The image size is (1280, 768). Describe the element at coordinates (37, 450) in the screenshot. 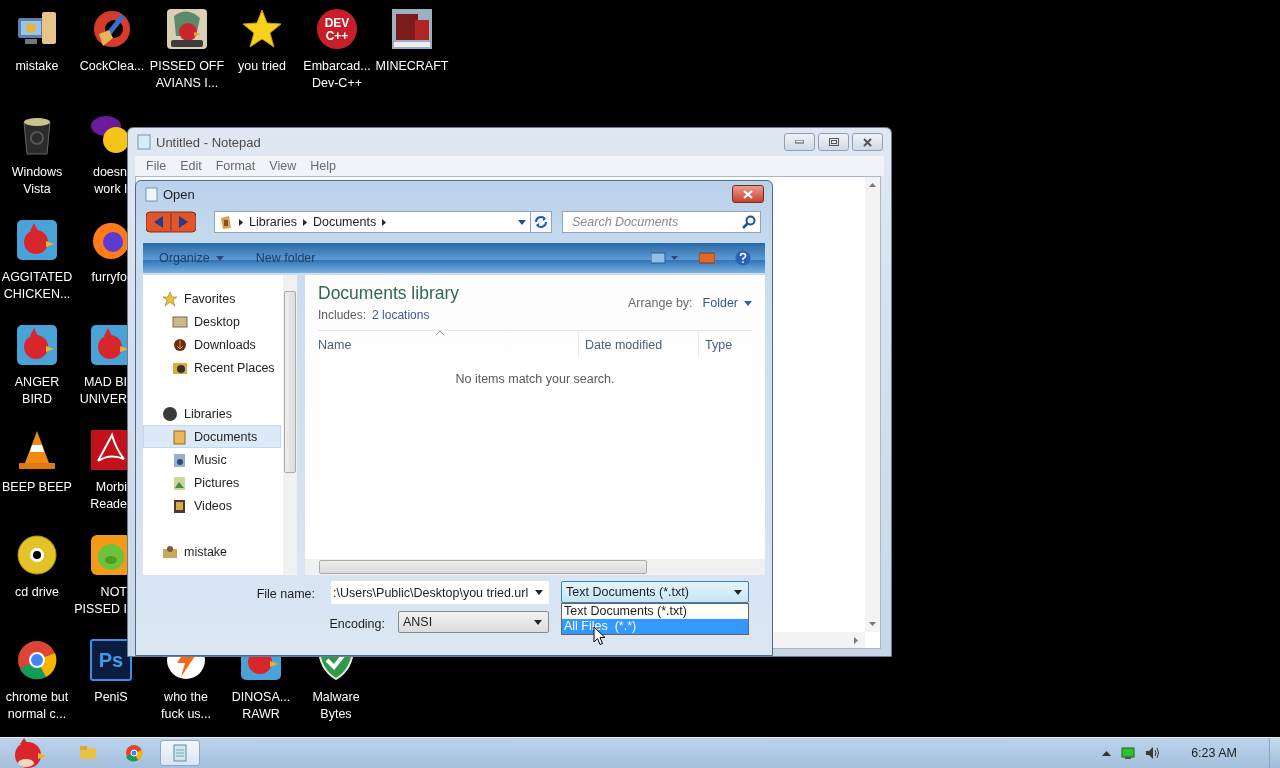

I see `traffic-cone-icon` at that location.